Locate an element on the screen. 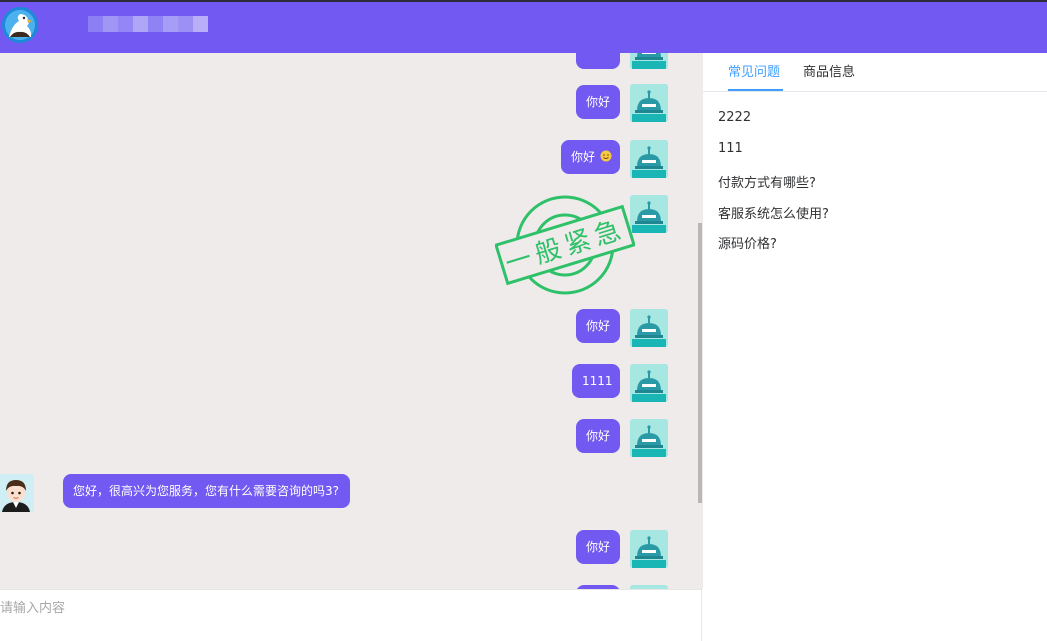 The image size is (1047, 641). message-bubble-partial is located at coordinates (598, 61).